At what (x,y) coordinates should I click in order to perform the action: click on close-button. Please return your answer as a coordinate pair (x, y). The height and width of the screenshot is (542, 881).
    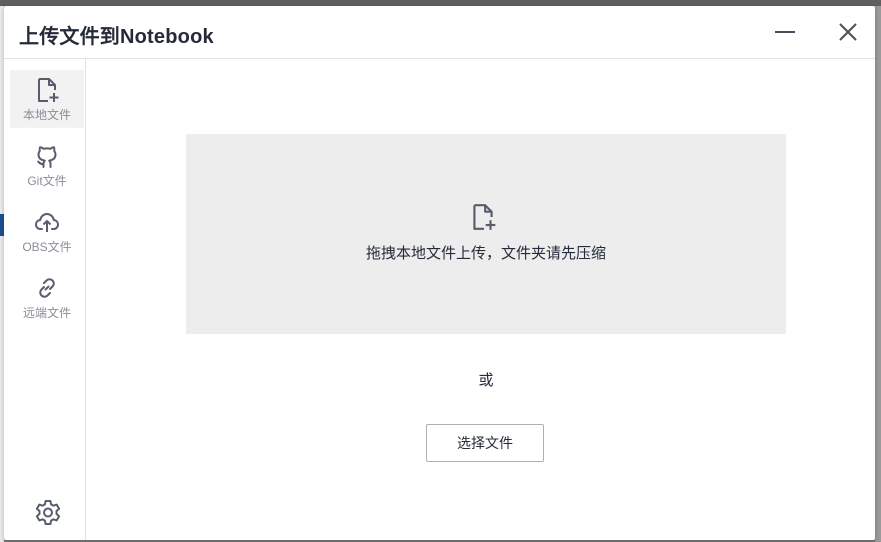
    Looking at the image, I should click on (848, 32).